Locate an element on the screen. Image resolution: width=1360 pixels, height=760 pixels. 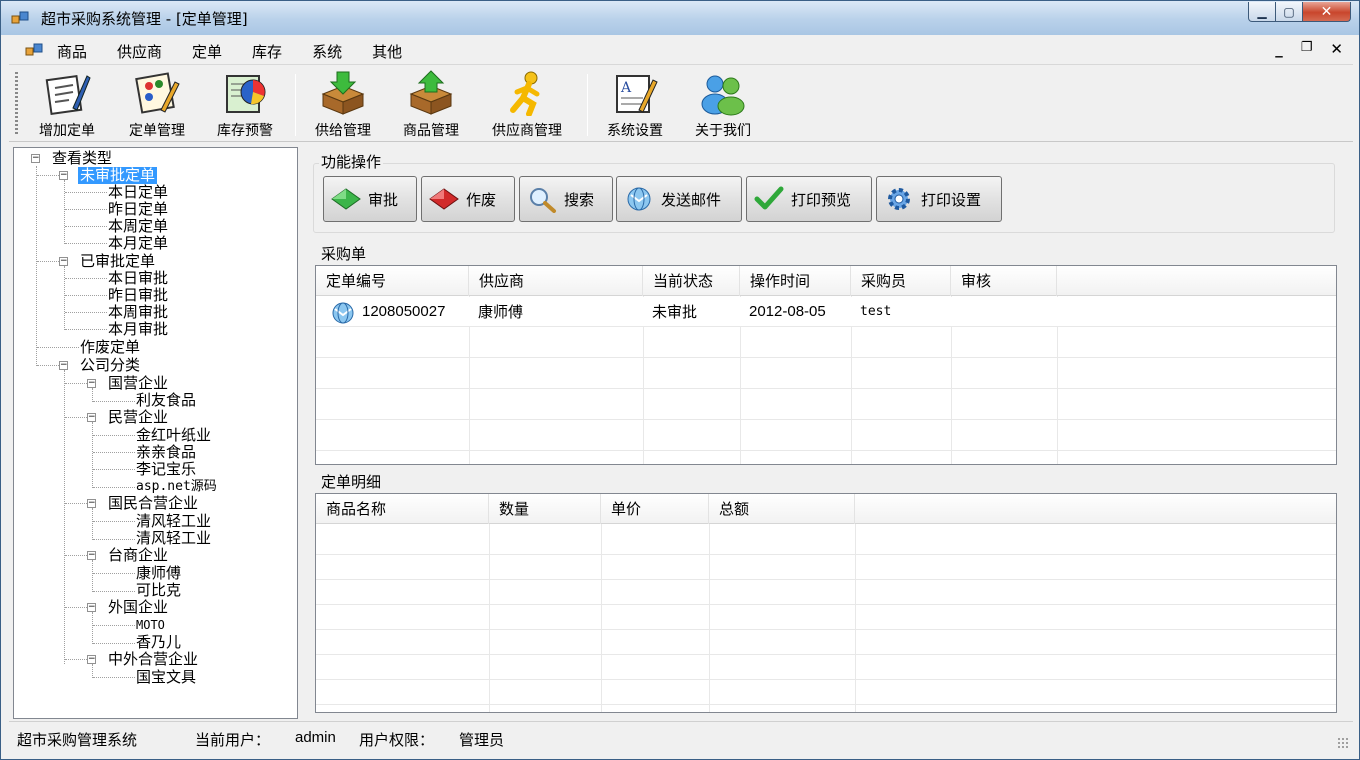
void-button: 作废 is located at coordinates (468, 199).